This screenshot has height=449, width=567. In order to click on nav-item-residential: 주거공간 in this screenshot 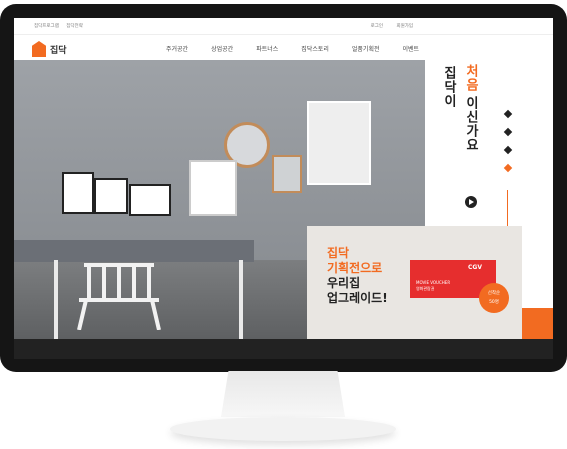, I will do `click(177, 48)`.